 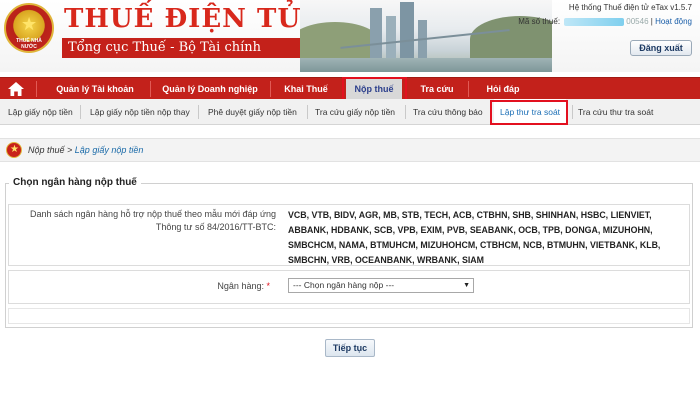 What do you see at coordinates (46, 150) in the screenshot?
I see `breadcrumb-parent: Nộp thuế` at bounding box center [46, 150].